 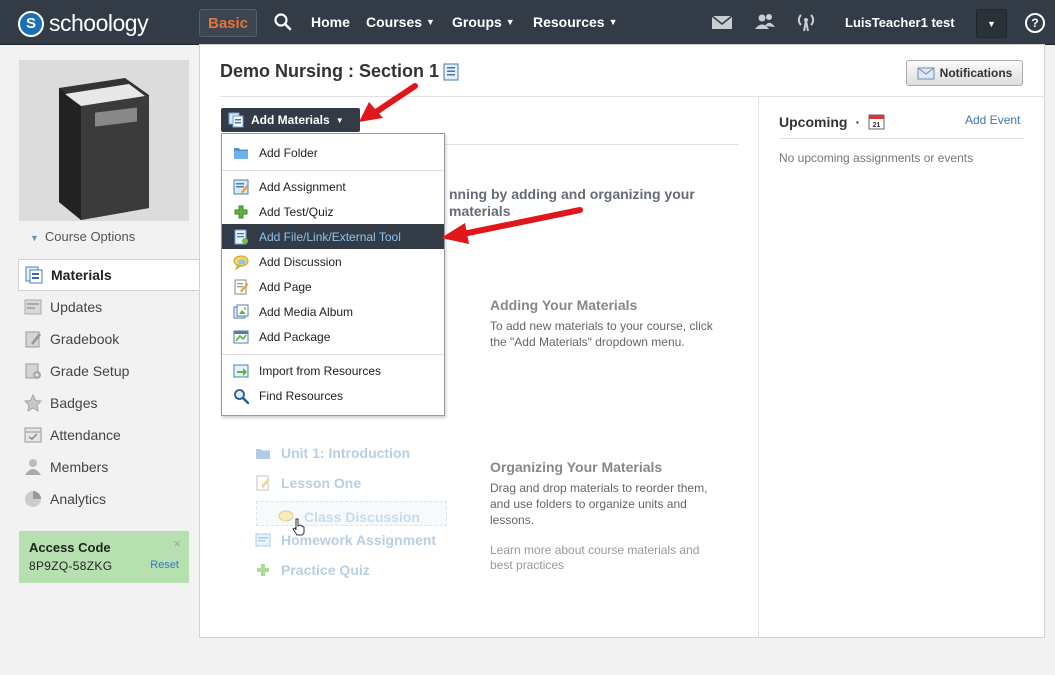 What do you see at coordinates (483, 22) in the screenshot?
I see `nav-groups: Groups ▼` at bounding box center [483, 22].